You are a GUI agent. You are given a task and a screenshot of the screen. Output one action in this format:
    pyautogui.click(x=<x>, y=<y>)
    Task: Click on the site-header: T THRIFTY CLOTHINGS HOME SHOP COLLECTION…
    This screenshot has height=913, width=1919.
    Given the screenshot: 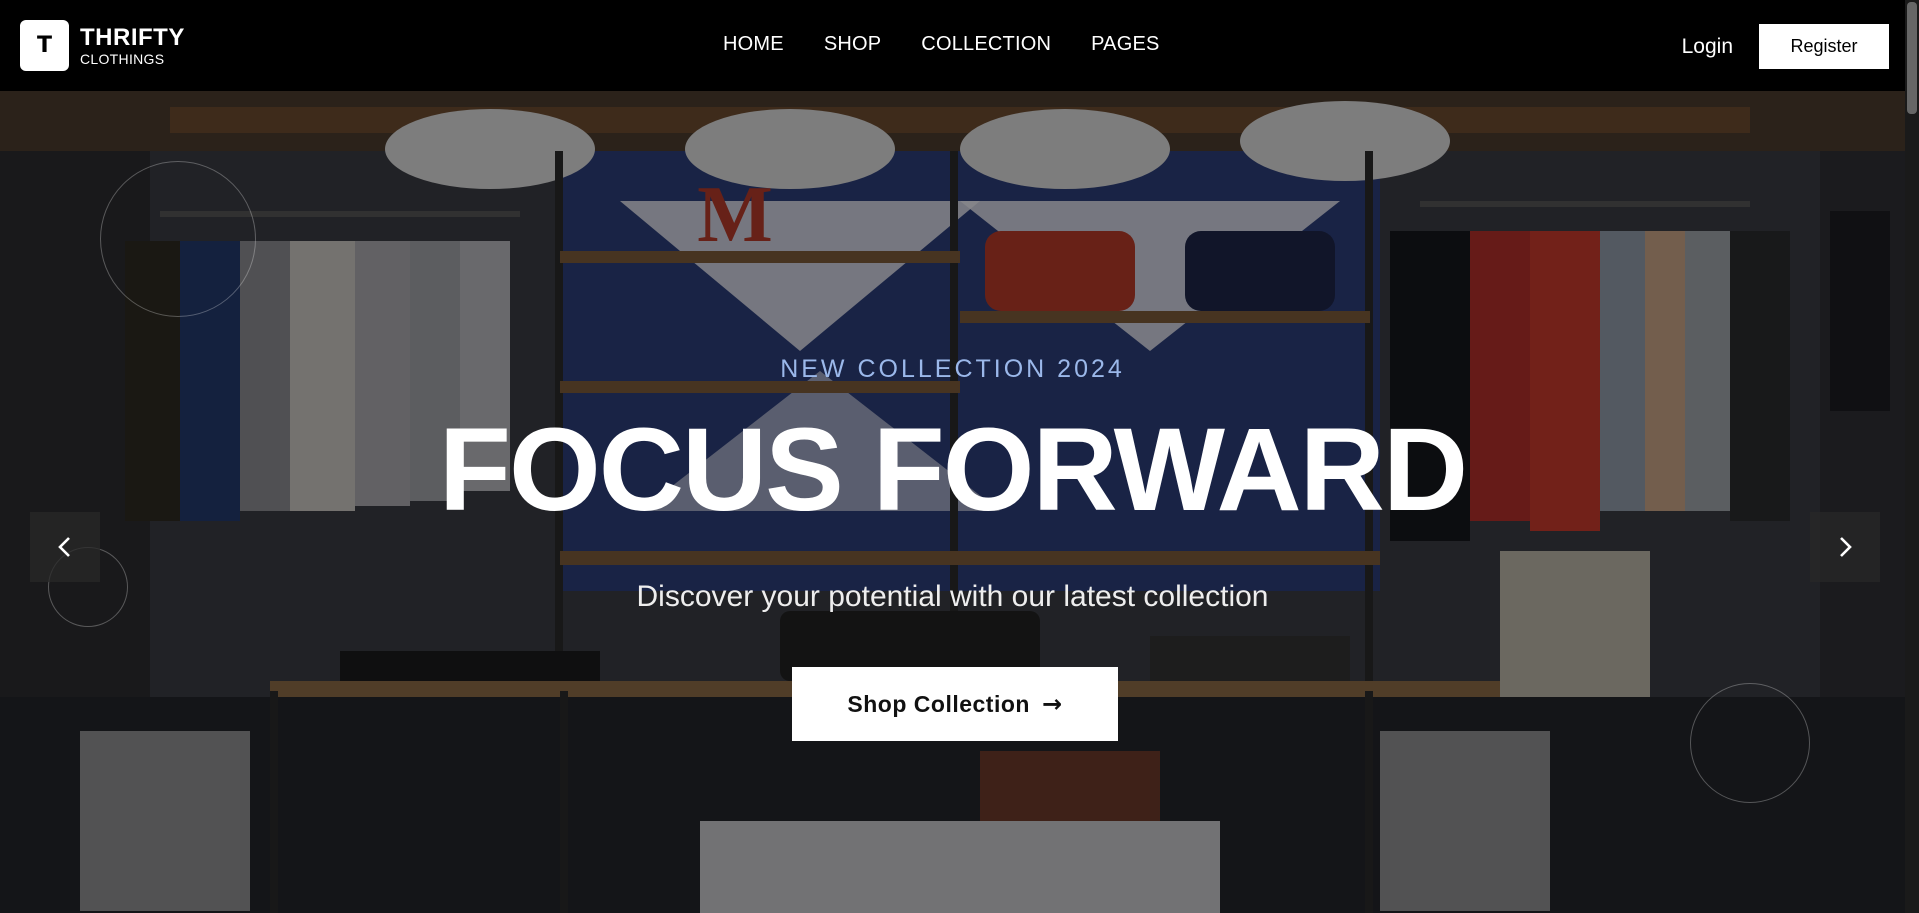 What is the action you would take?
    pyautogui.click(x=959, y=45)
    